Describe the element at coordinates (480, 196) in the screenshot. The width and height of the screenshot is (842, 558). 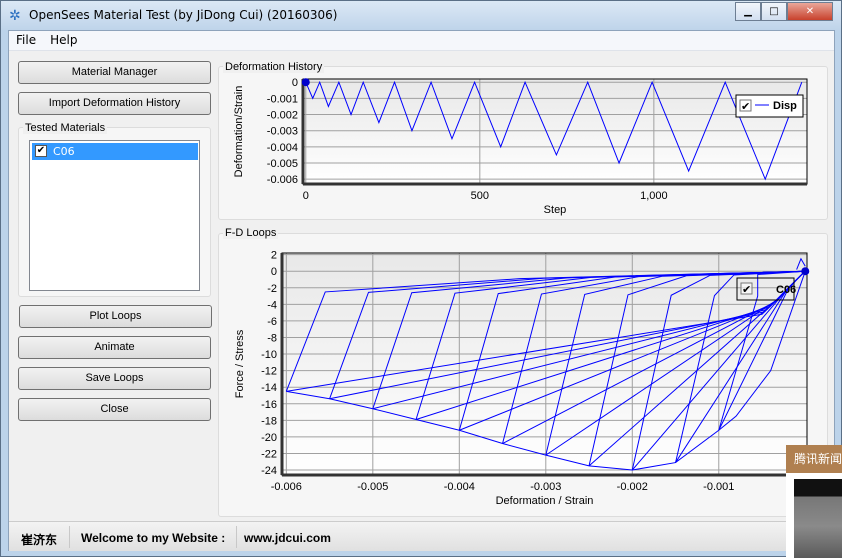
I see `x-tick-label: 500` at that location.